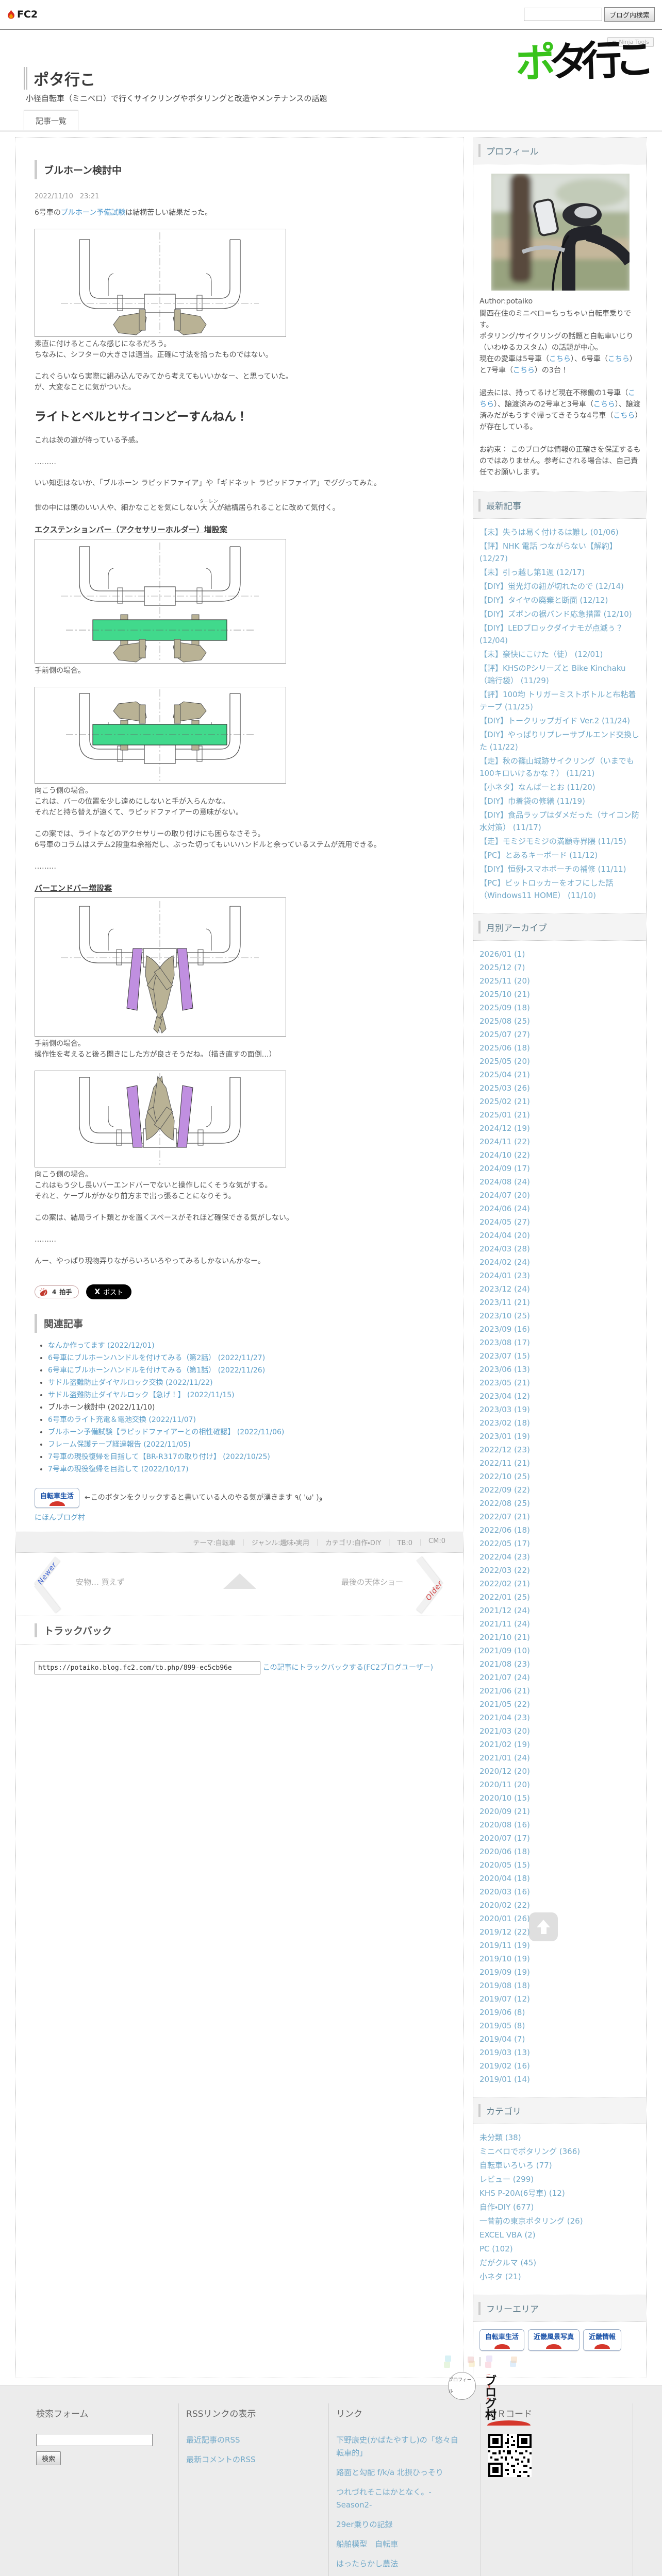  I want to click on archive-month-link: 2019/11 (19), so click(504, 1945).